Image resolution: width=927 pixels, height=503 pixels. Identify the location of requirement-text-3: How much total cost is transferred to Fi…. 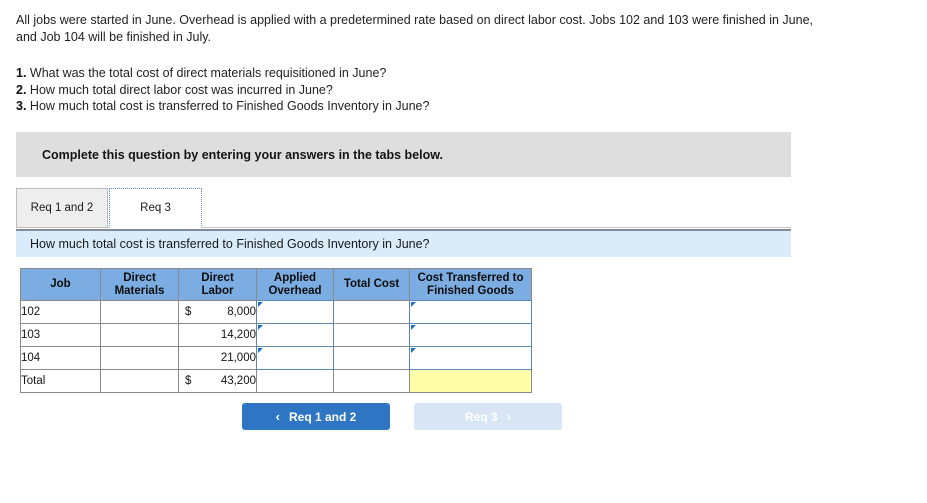
(229, 106).